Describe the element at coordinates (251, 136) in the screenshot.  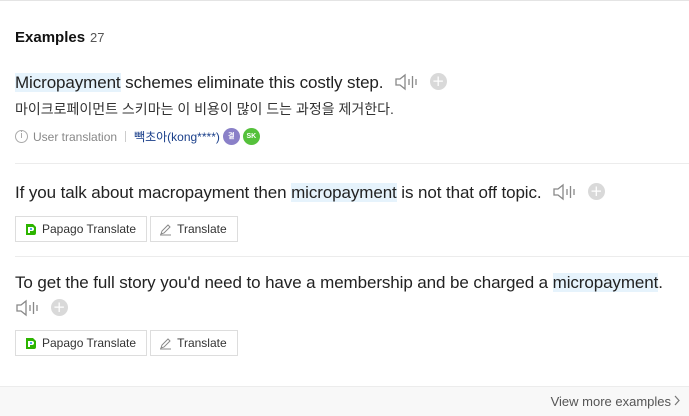
I see `user-grade-badge-icon: SK` at that location.